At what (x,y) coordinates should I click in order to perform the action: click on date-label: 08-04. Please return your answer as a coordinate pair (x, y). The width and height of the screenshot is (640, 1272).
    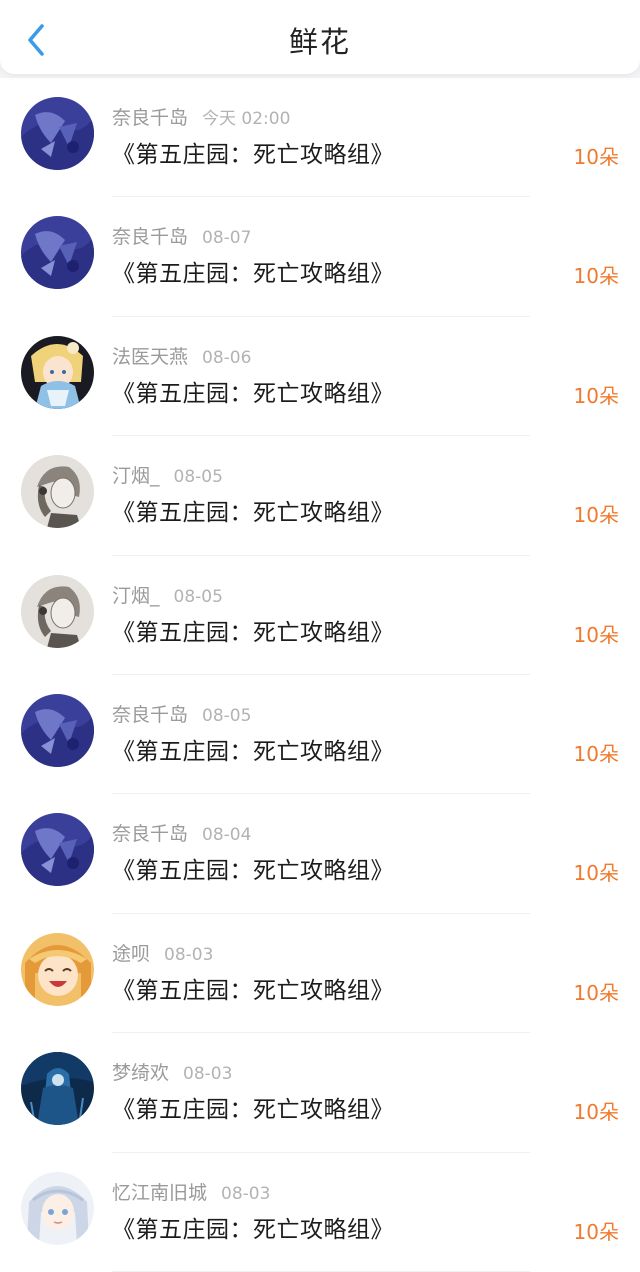
    Looking at the image, I should click on (227, 835).